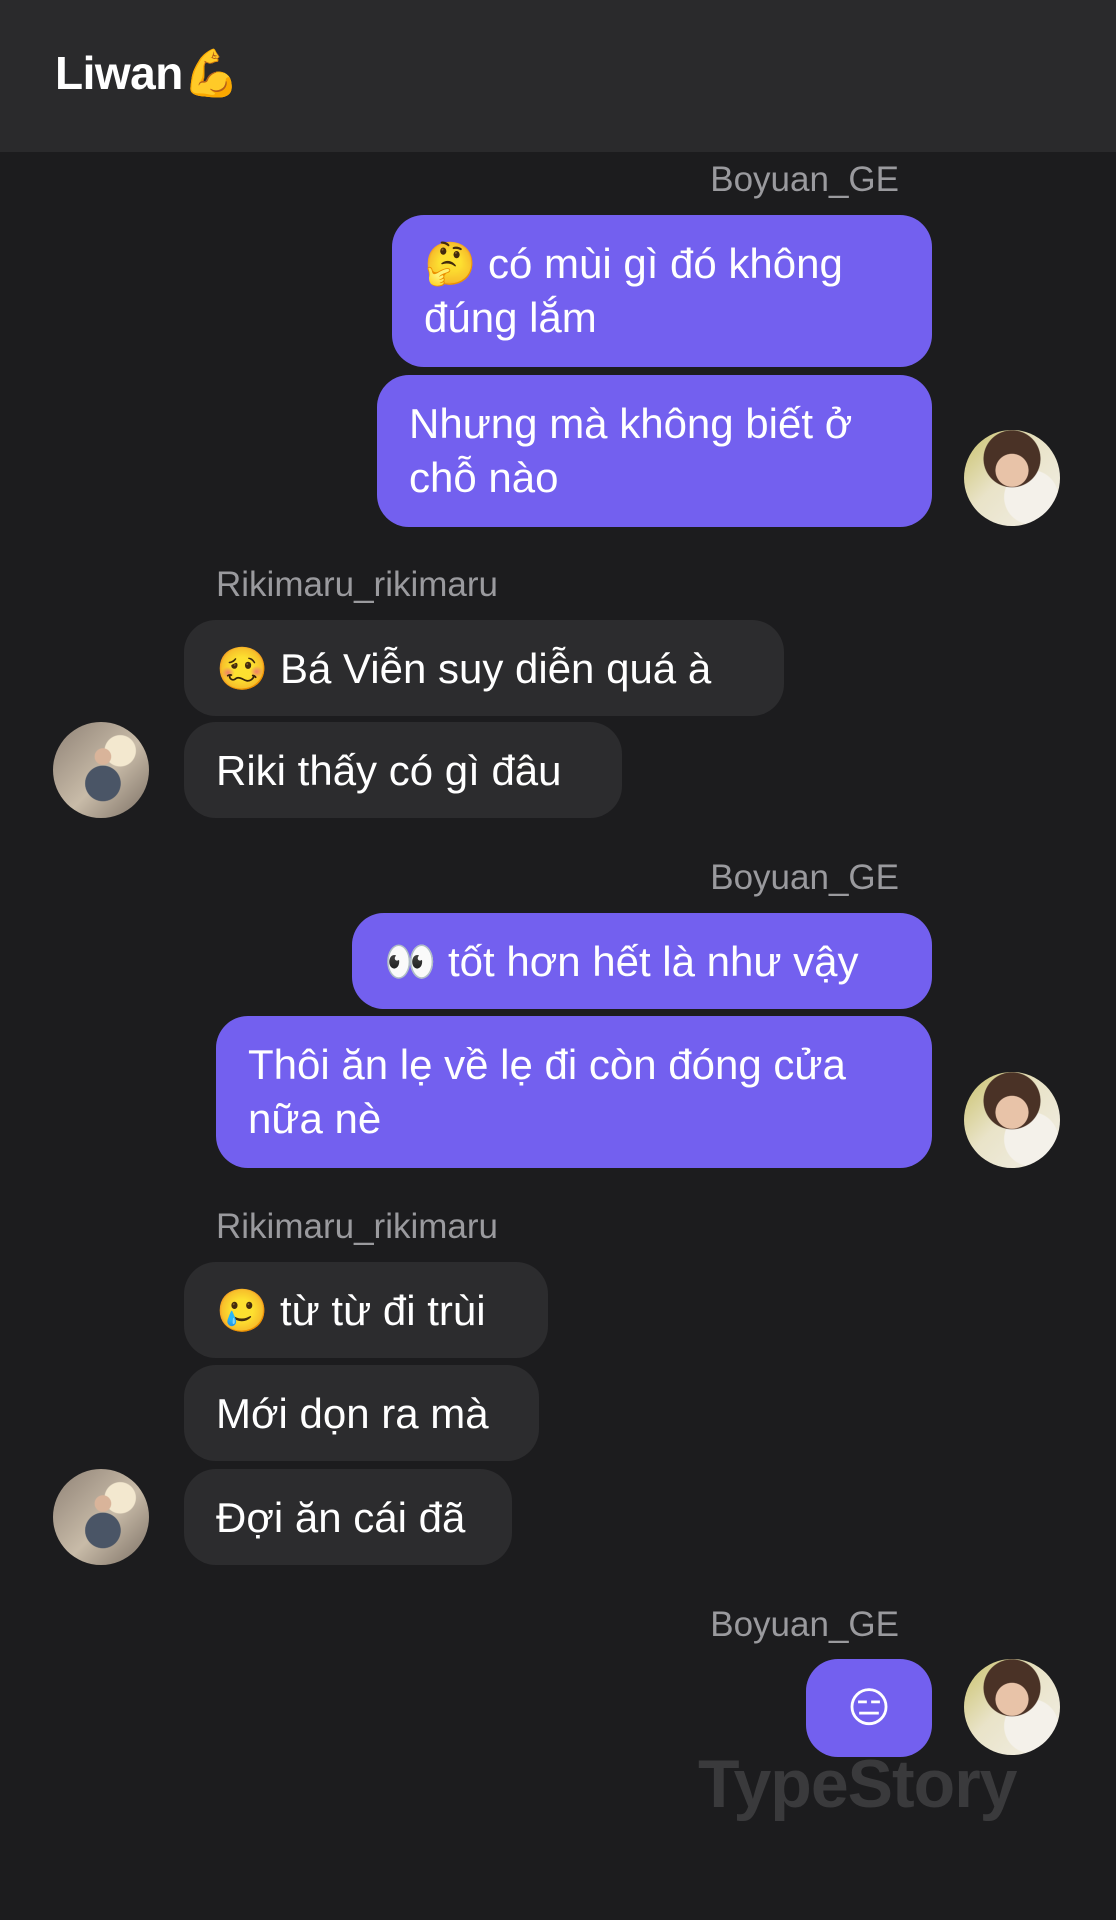 The image size is (1116, 1920). I want to click on chat-title: Liwan💪, so click(147, 73).